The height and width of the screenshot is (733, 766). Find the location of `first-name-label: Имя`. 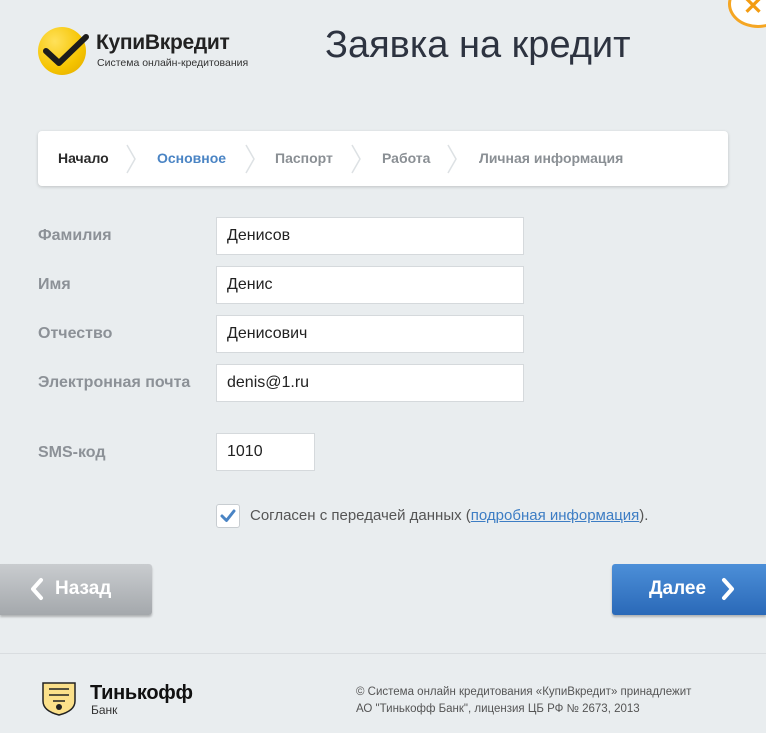

first-name-label: Имя is located at coordinates (54, 284).